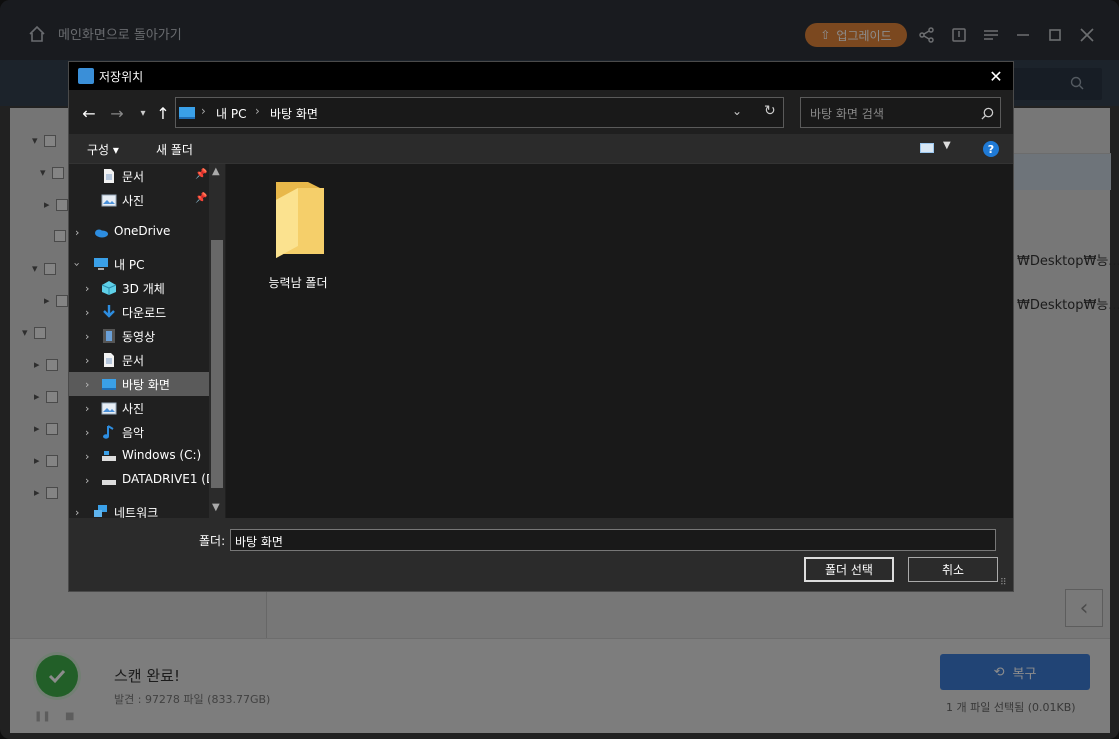 The height and width of the screenshot is (739, 1119). I want to click on folder-name-field: 바탕 화면, so click(613, 540).